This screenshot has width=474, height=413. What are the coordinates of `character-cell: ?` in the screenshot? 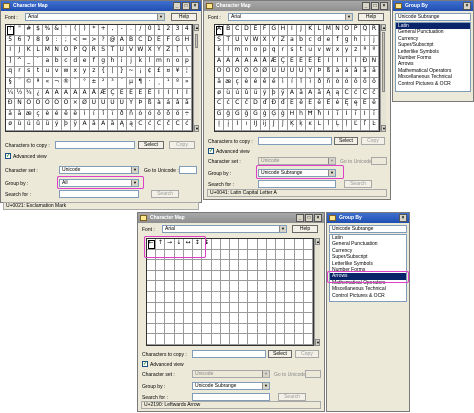 It's located at (104, 41).